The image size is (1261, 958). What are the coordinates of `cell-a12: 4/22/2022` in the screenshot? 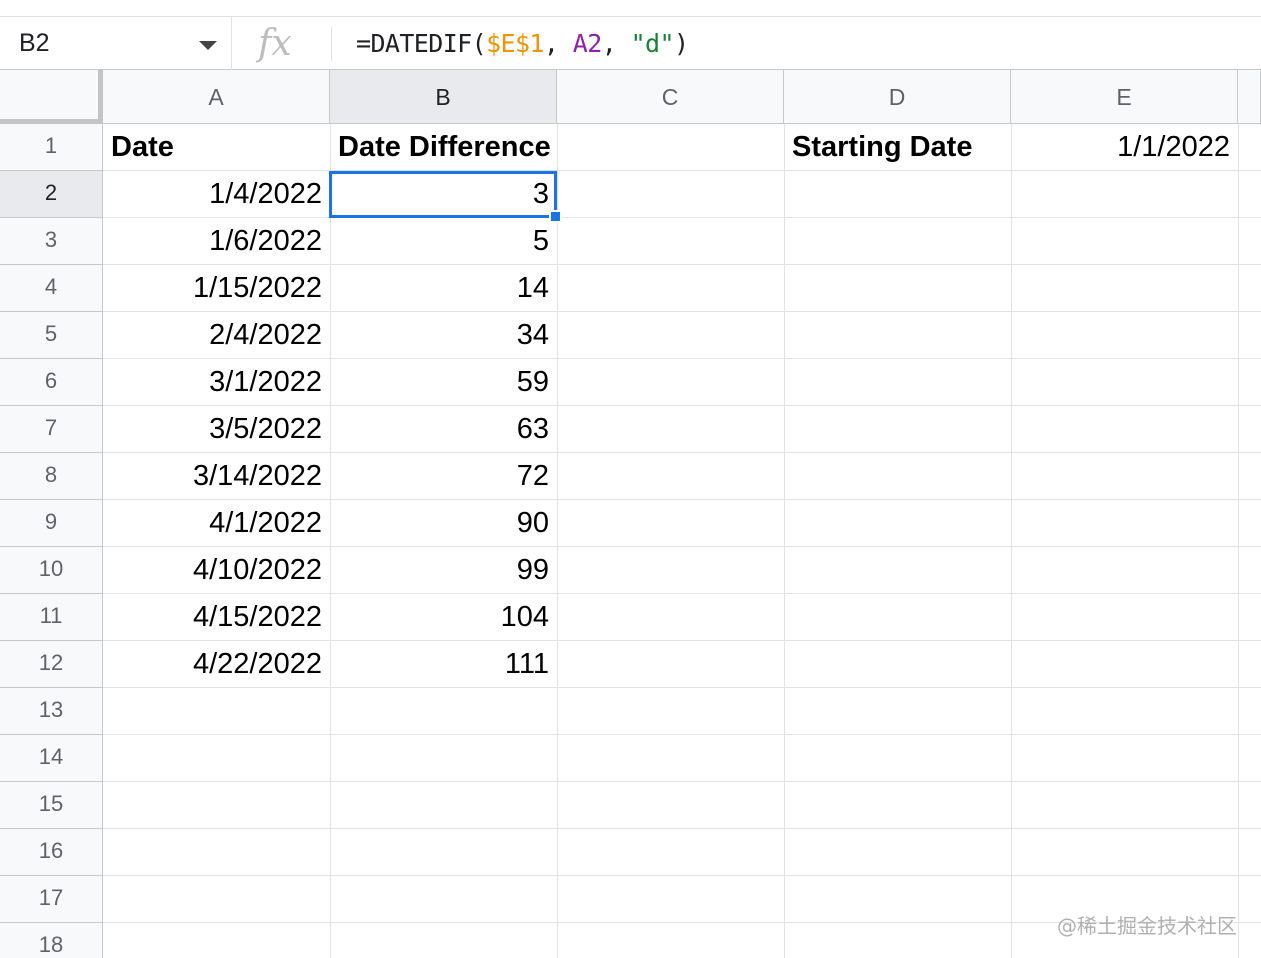 It's located at (216, 664).